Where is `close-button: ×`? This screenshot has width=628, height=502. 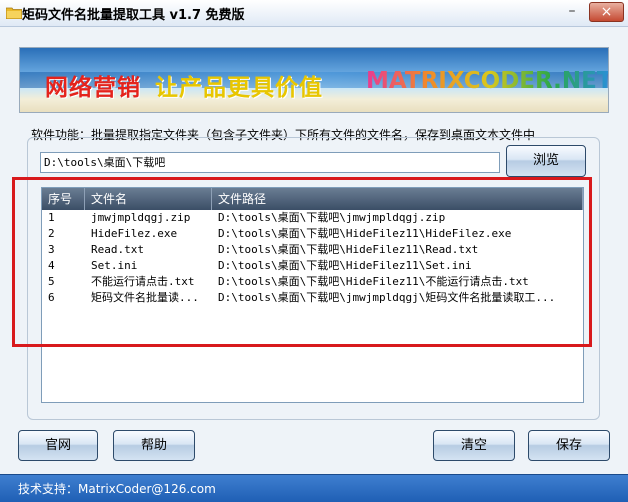 close-button: × is located at coordinates (606, 12).